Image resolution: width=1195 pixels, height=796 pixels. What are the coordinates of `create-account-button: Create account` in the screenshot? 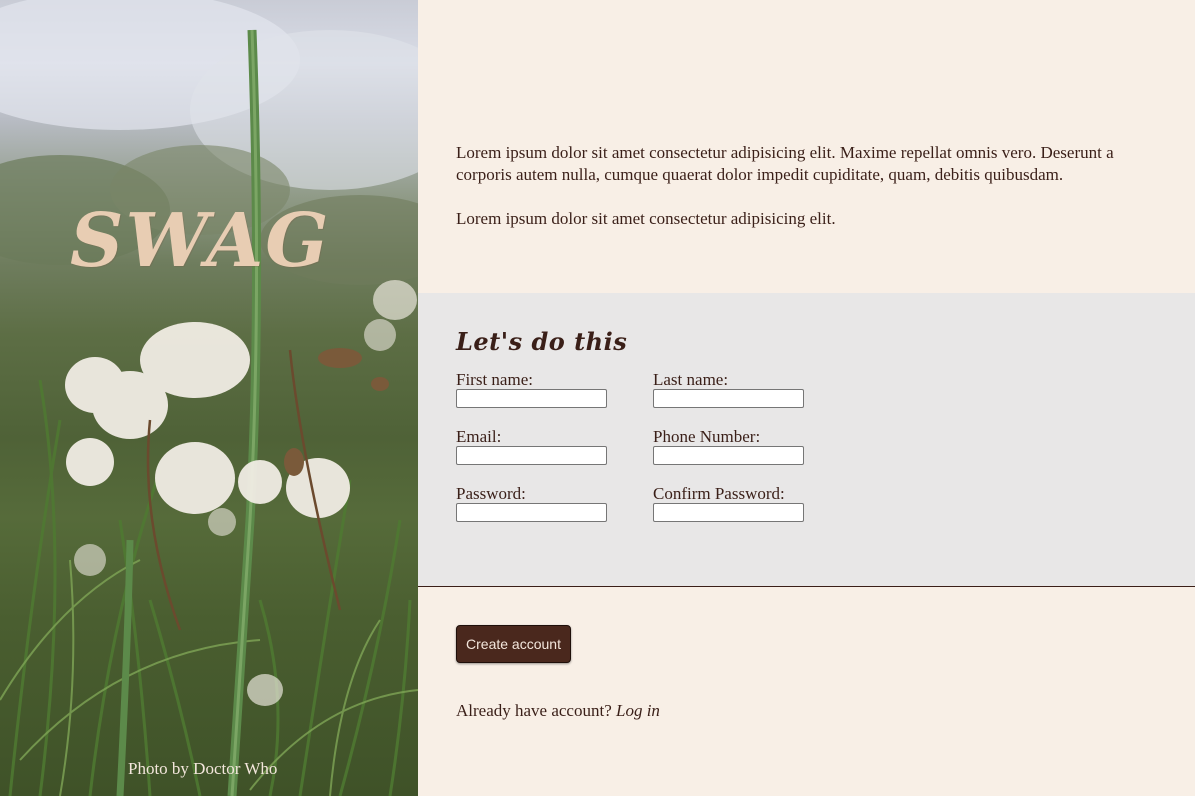 It's located at (513, 644).